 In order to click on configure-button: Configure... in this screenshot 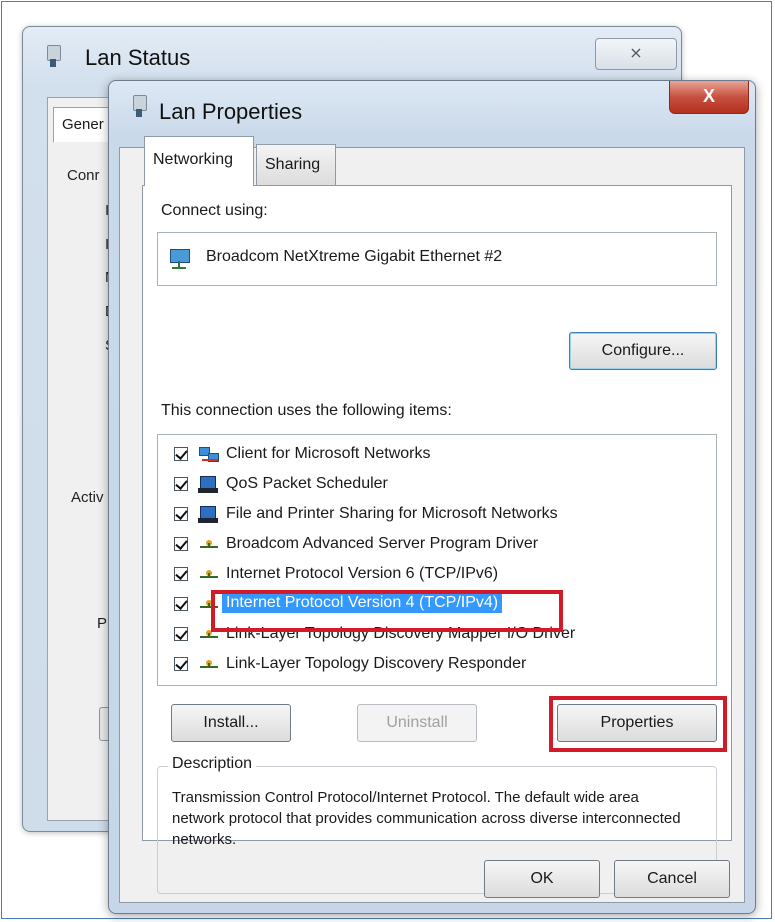, I will do `click(643, 351)`.